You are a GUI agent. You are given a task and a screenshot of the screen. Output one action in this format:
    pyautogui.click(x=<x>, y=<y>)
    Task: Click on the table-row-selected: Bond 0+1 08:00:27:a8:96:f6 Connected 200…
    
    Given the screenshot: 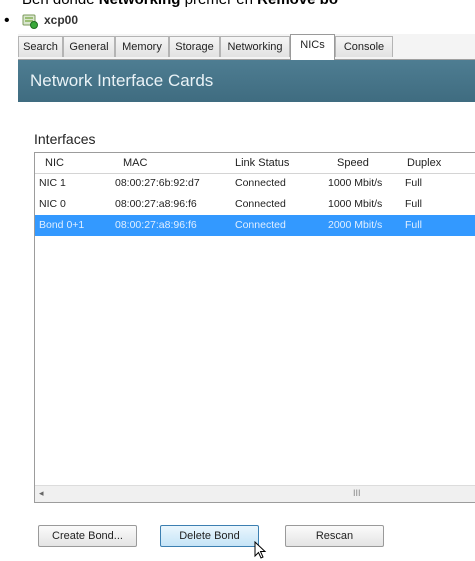 What is the action you would take?
    pyautogui.click(x=255, y=225)
    